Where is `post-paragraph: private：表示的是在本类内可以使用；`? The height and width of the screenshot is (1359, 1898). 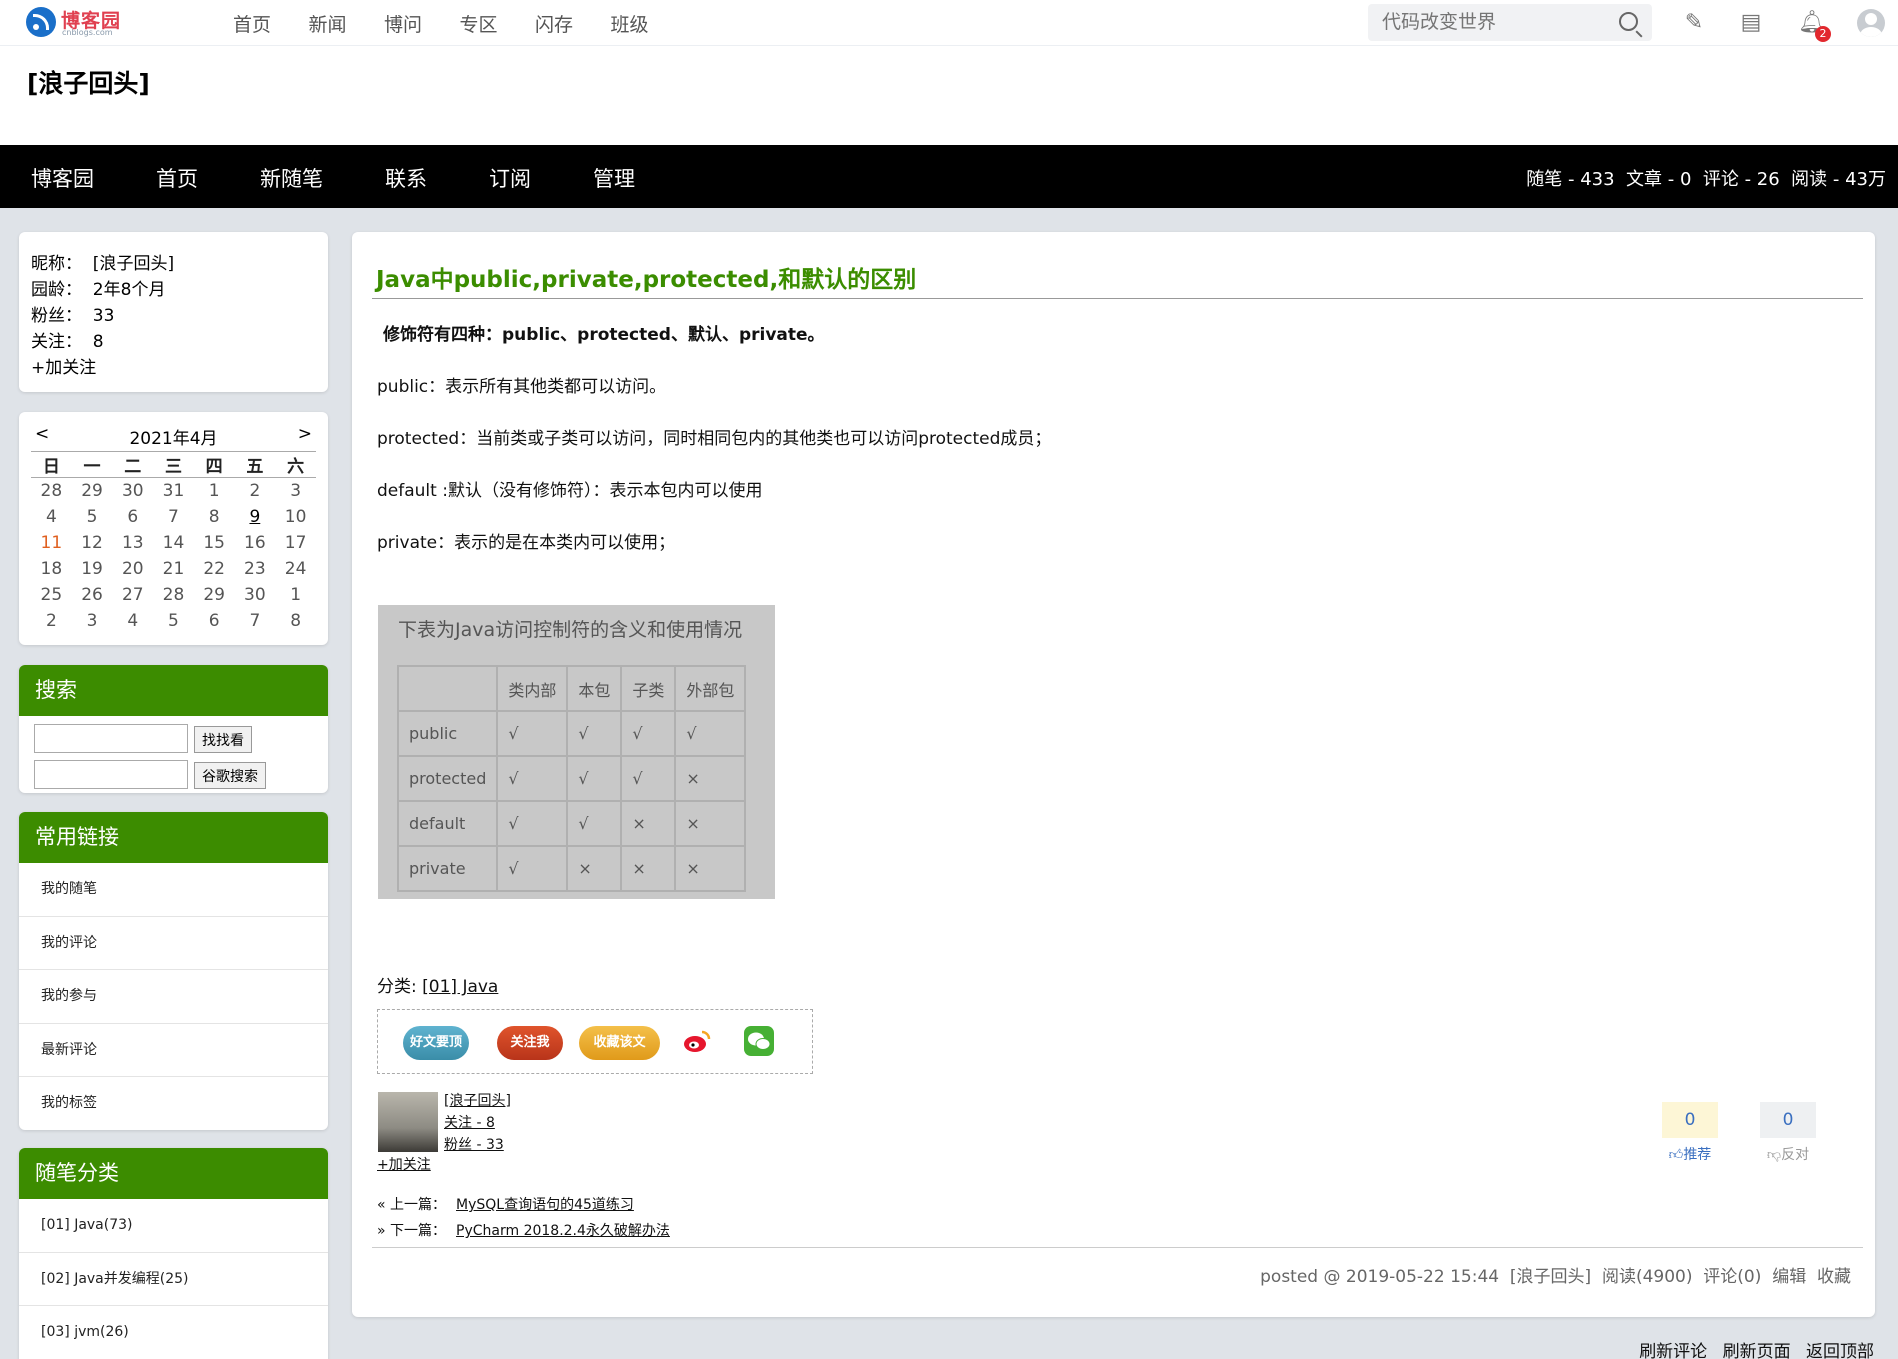 post-paragraph: private：表示的是在本类内可以使用； is located at coordinates (526, 543).